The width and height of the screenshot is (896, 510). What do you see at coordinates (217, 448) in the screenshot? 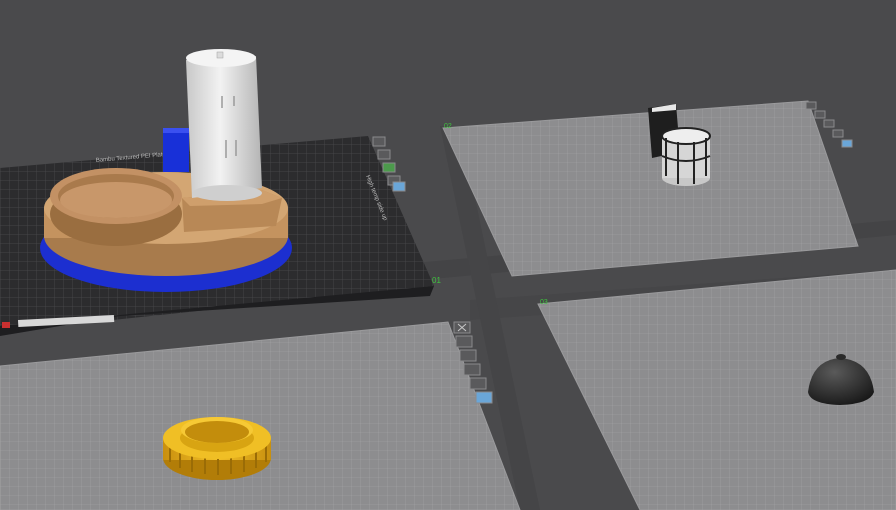
I see `yellow-ring-object` at bounding box center [217, 448].